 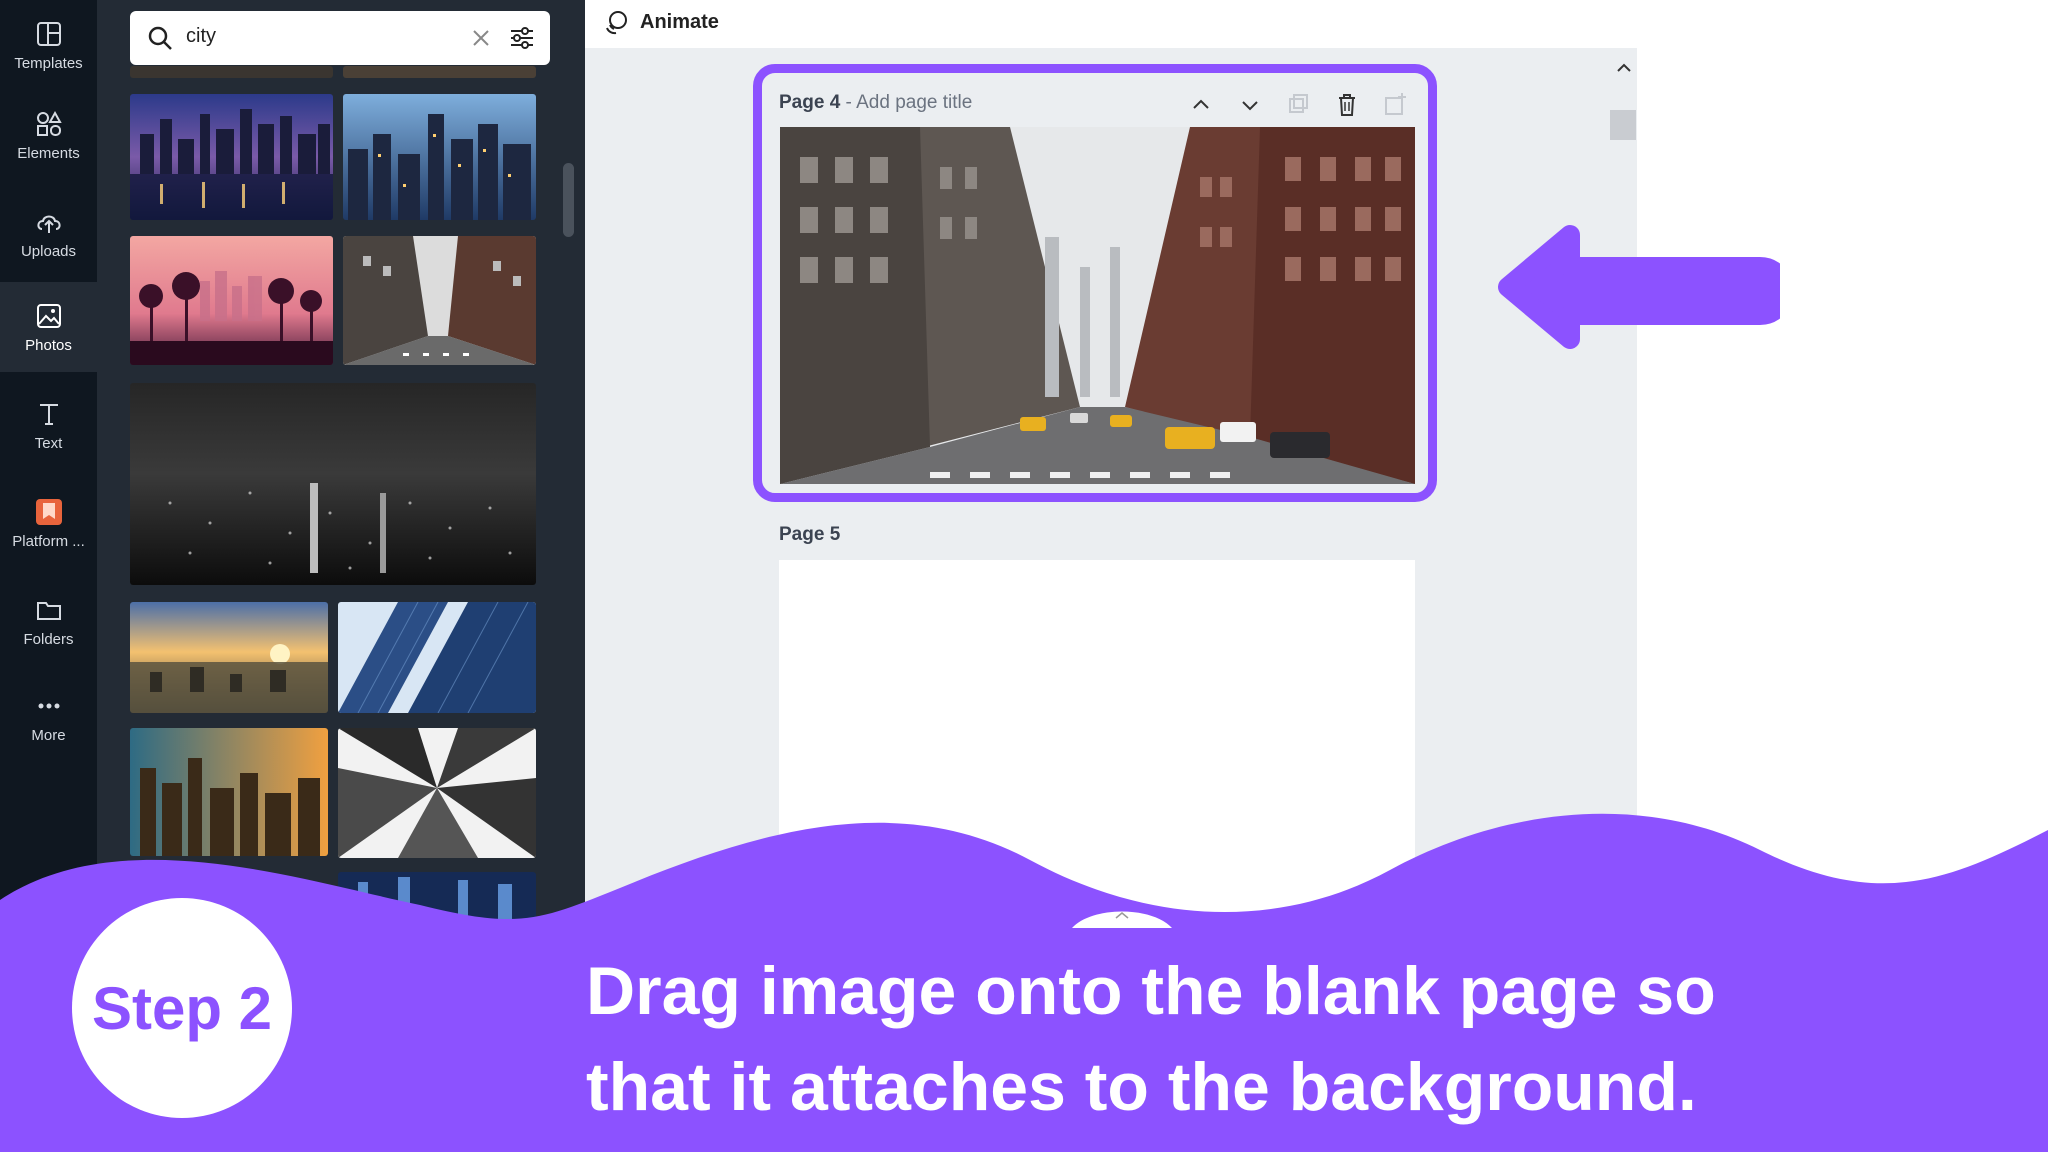 What do you see at coordinates (522, 38) in the screenshot?
I see `filter-icon` at bounding box center [522, 38].